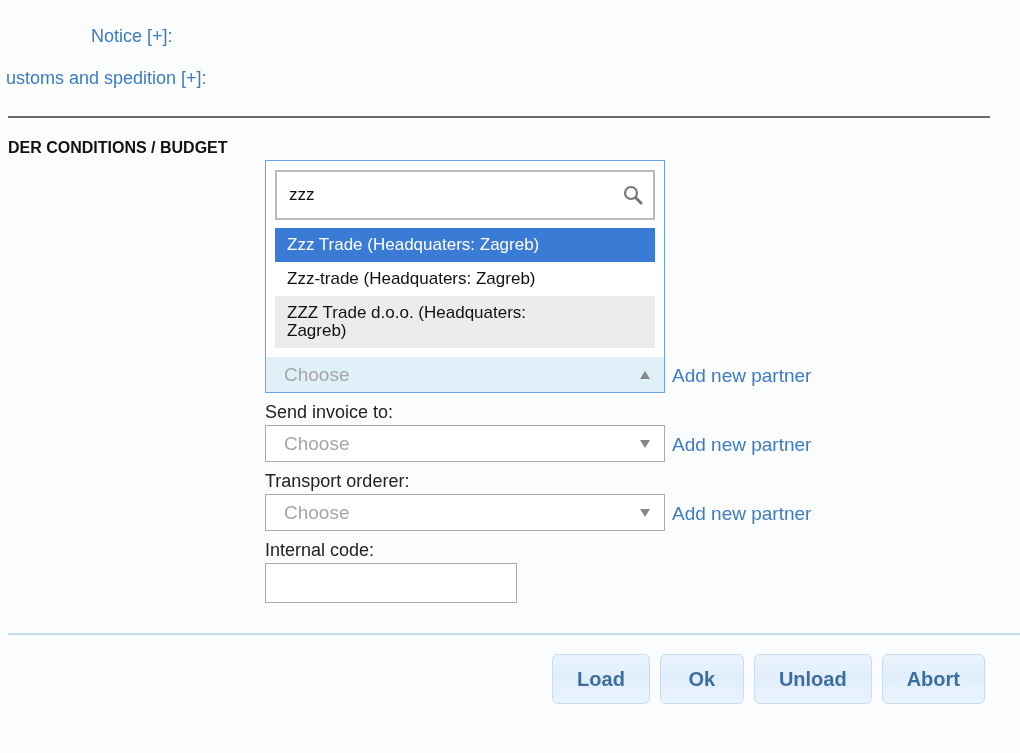 The width and height of the screenshot is (1020, 753). Describe the element at coordinates (645, 374) in the screenshot. I see `caret-up-icon` at that location.